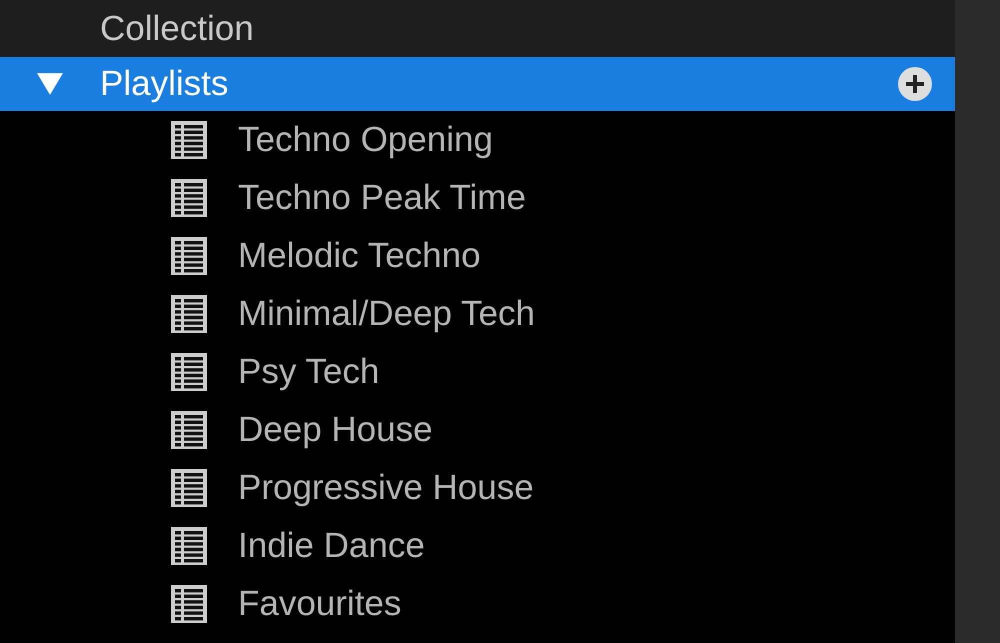  I want to click on tree-folder: Playlists, so click(477, 84).